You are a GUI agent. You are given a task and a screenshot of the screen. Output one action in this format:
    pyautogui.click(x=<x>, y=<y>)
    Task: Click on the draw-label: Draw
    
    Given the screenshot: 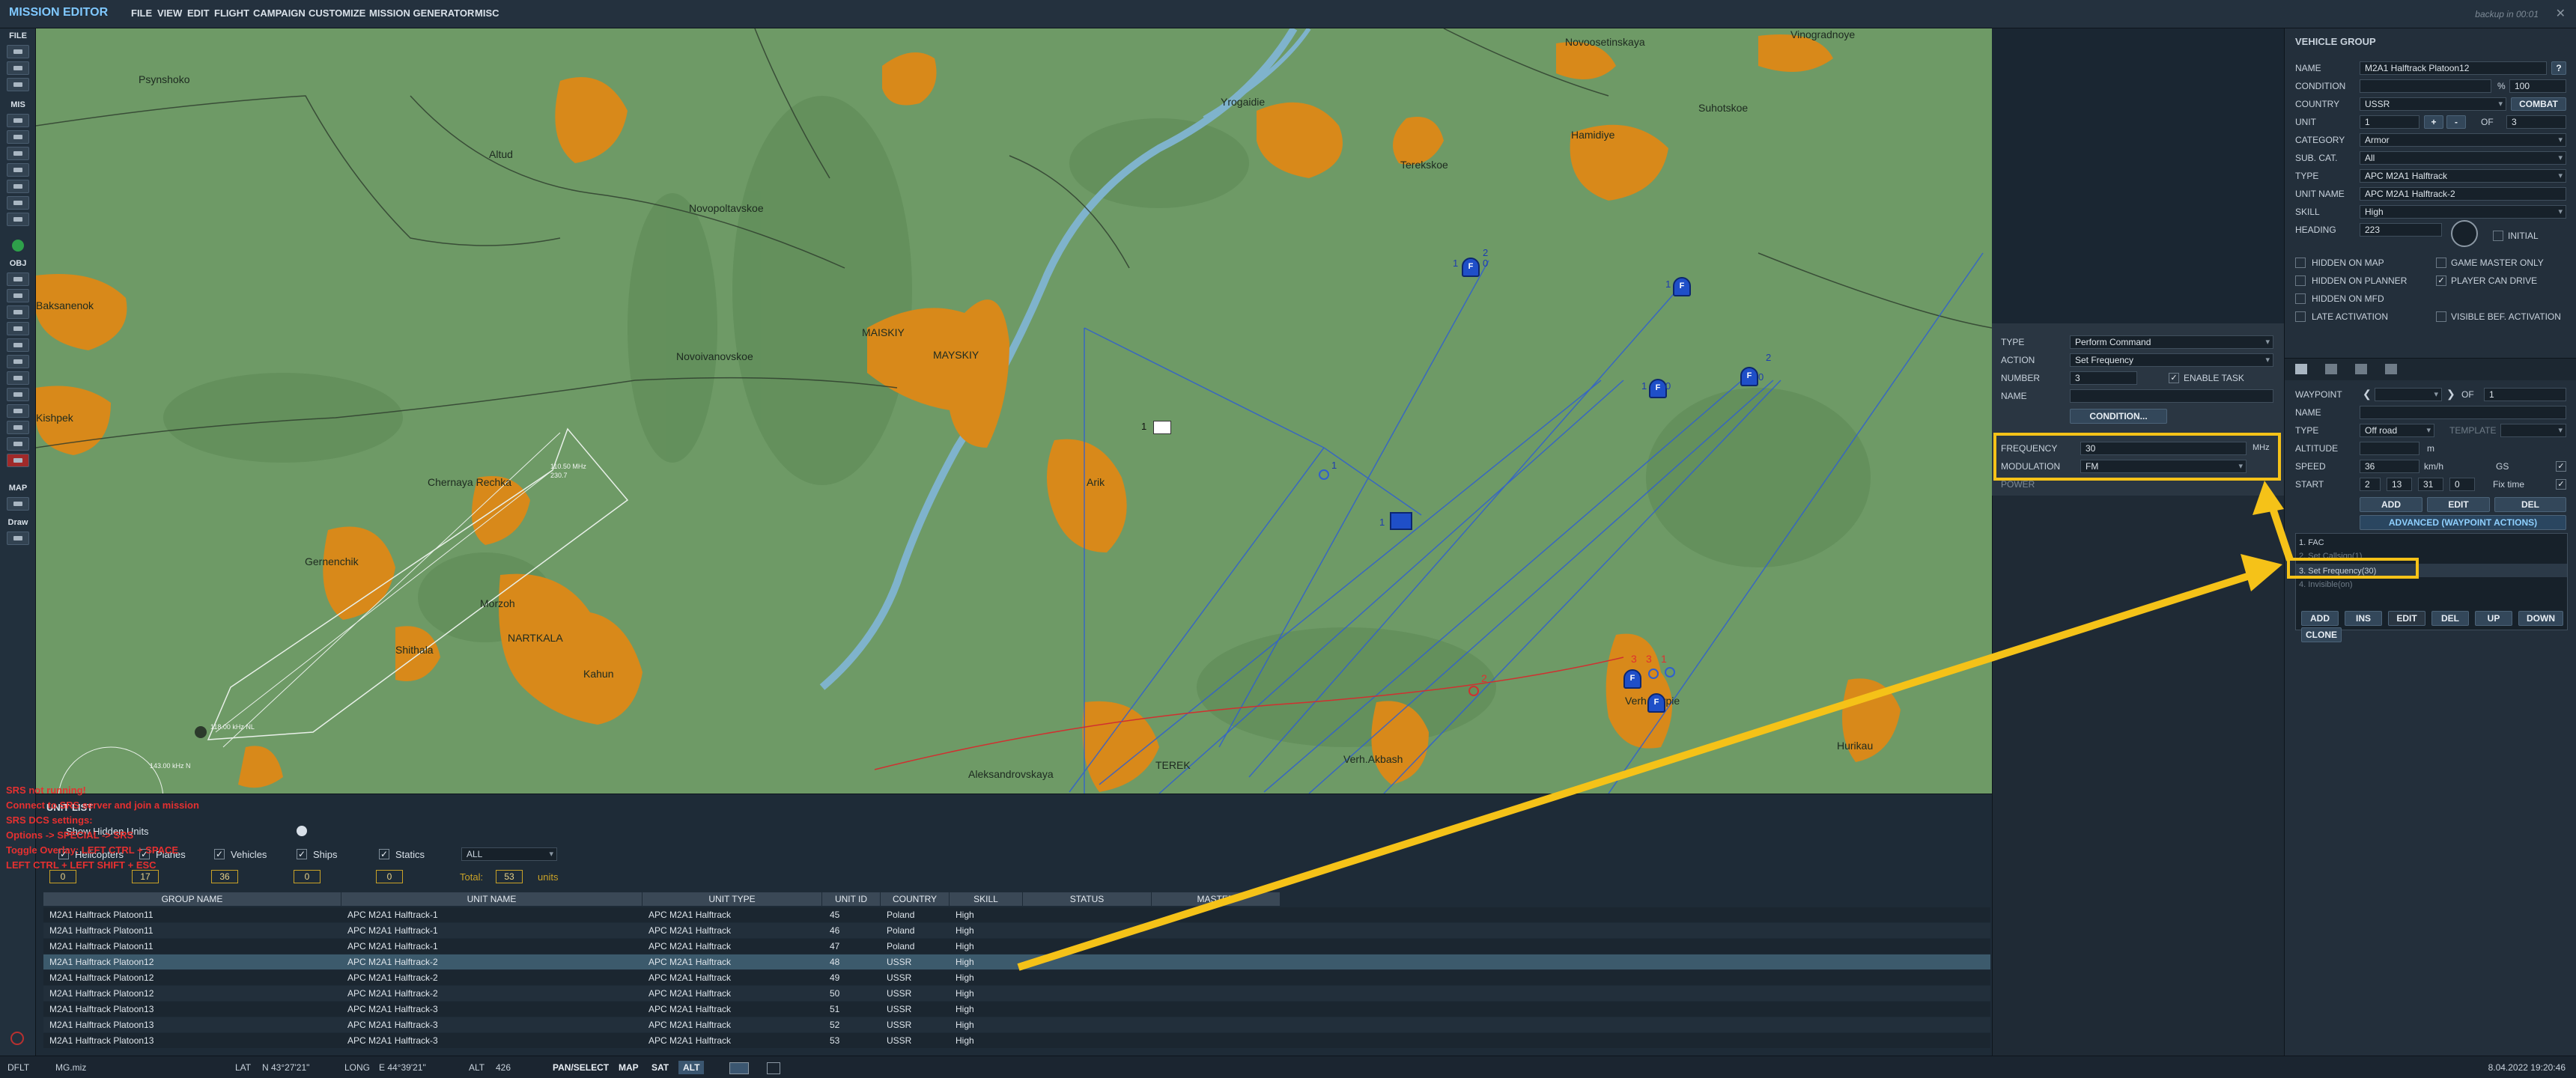 What is the action you would take?
    pyautogui.click(x=18, y=522)
    